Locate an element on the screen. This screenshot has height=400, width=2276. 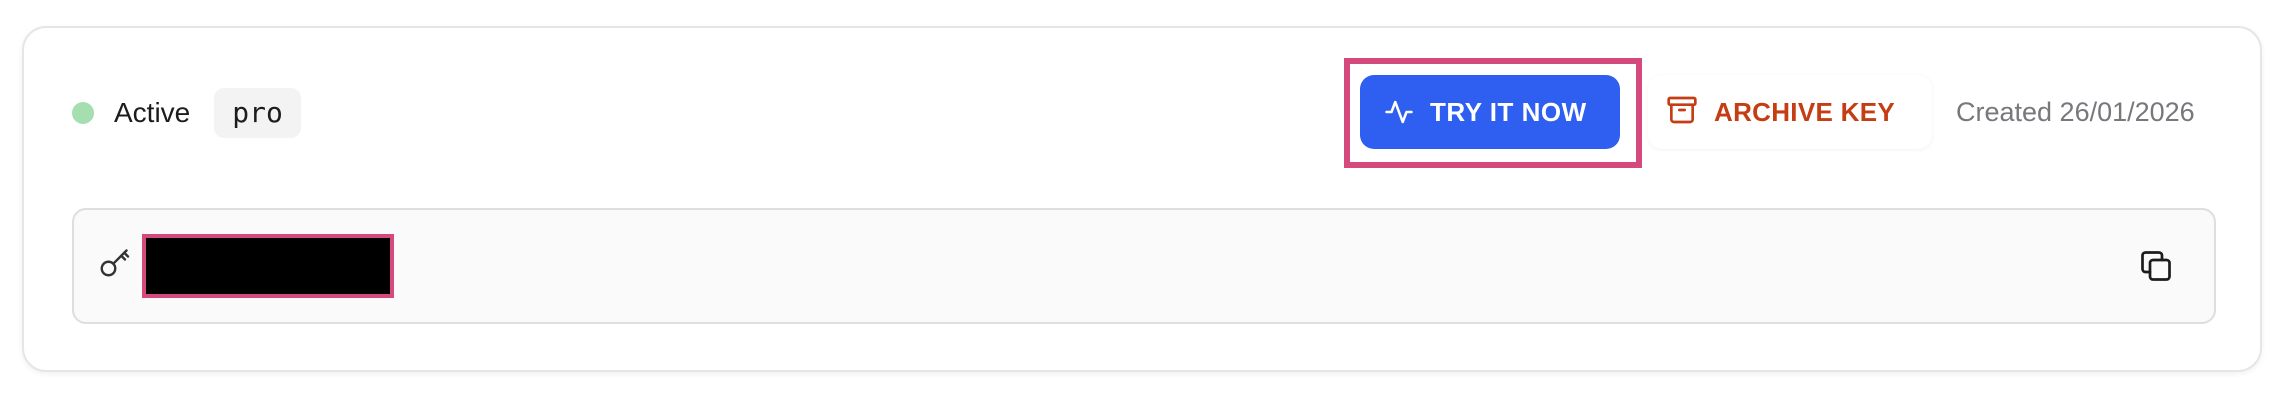
archive-key-button: ARCHIVE KEY is located at coordinates (1790, 112).